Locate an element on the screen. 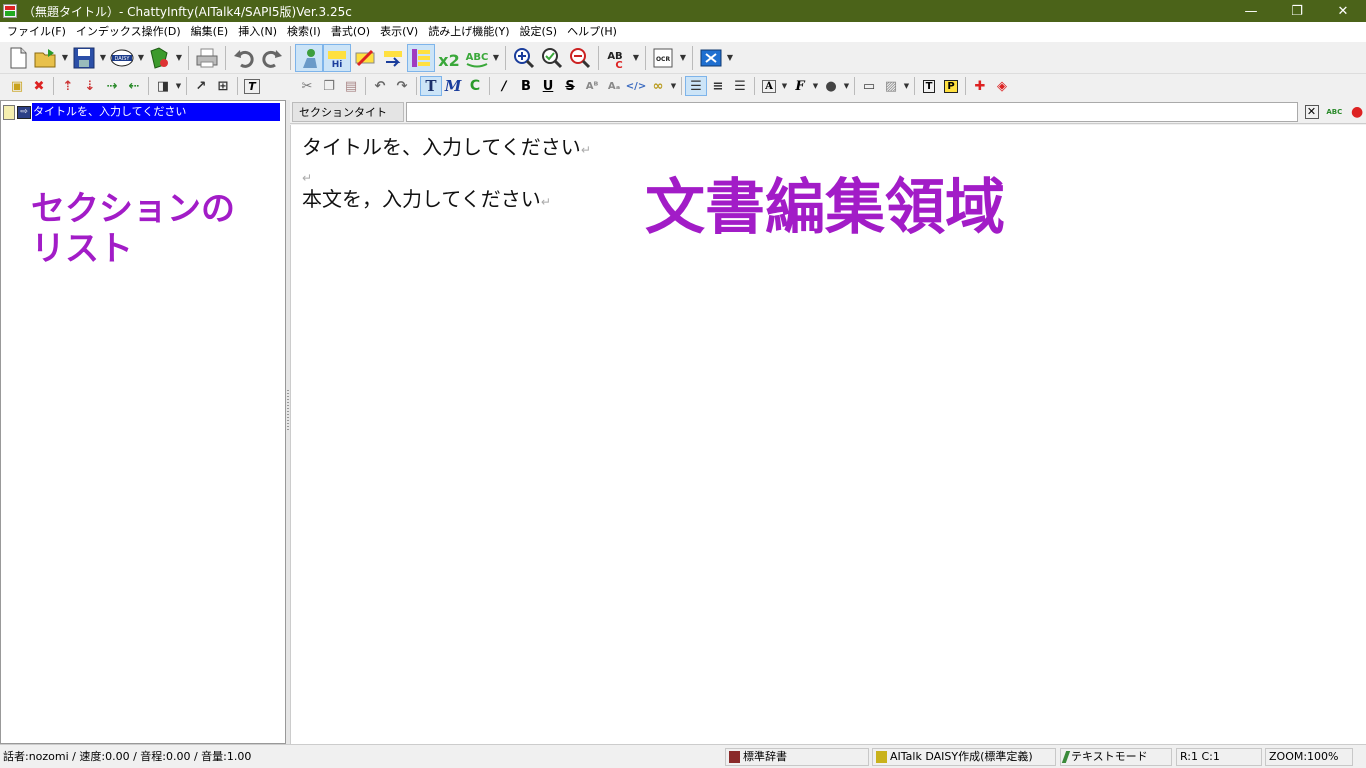  text-box-button: T is located at coordinates (929, 86).